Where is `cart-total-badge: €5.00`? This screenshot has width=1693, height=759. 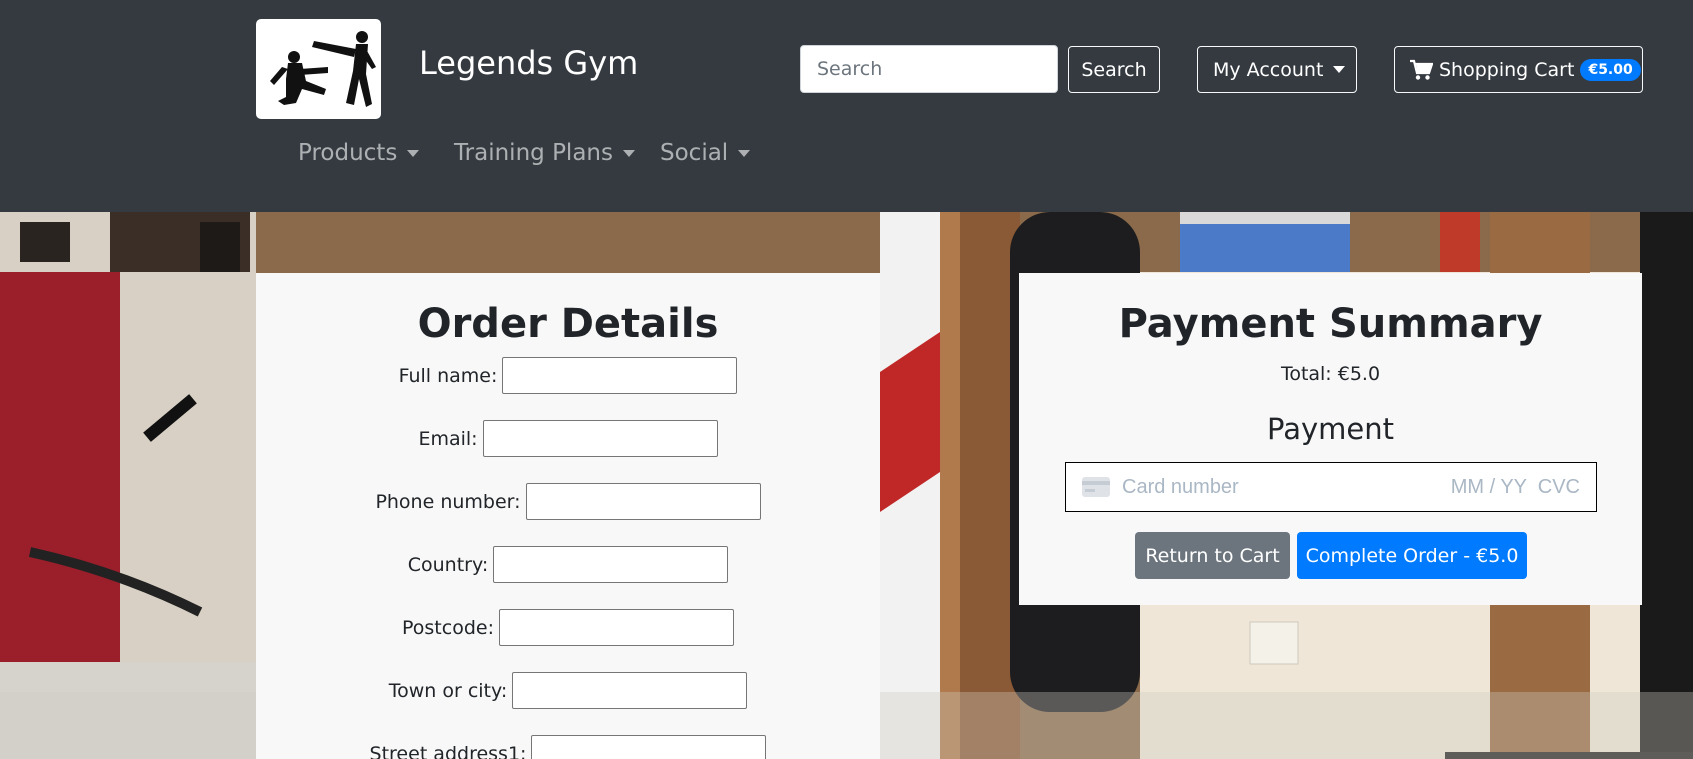 cart-total-badge: €5.00 is located at coordinates (1610, 69).